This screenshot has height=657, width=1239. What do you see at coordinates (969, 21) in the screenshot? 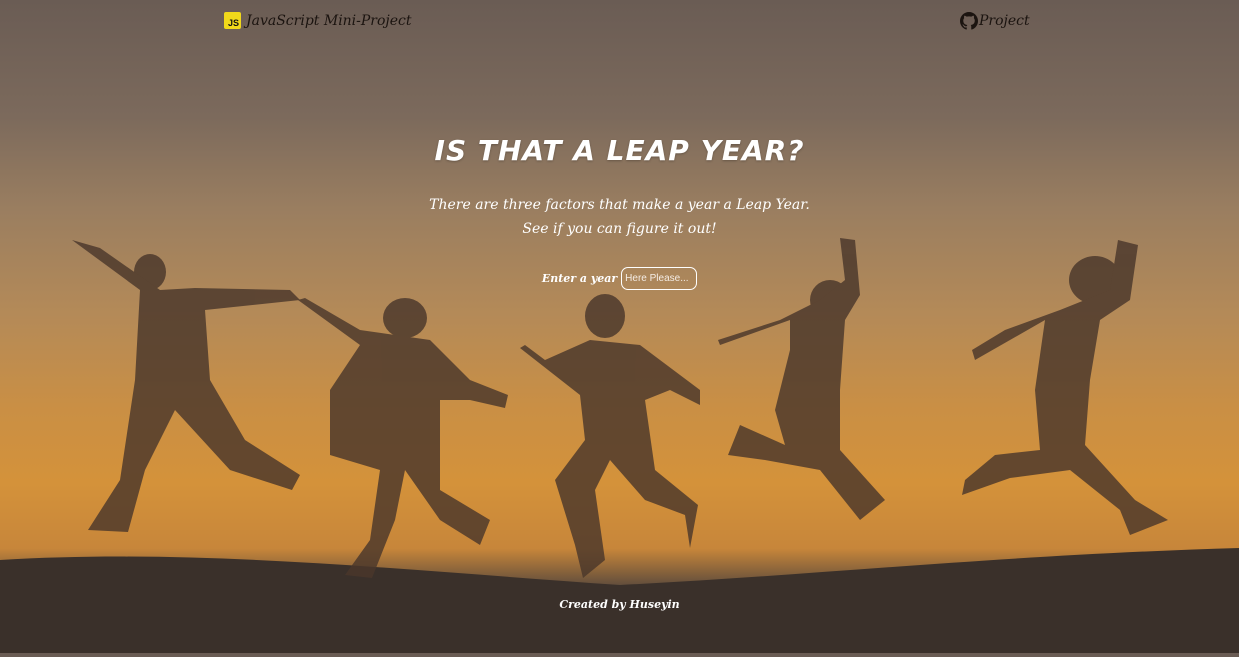
I see `github-icon` at bounding box center [969, 21].